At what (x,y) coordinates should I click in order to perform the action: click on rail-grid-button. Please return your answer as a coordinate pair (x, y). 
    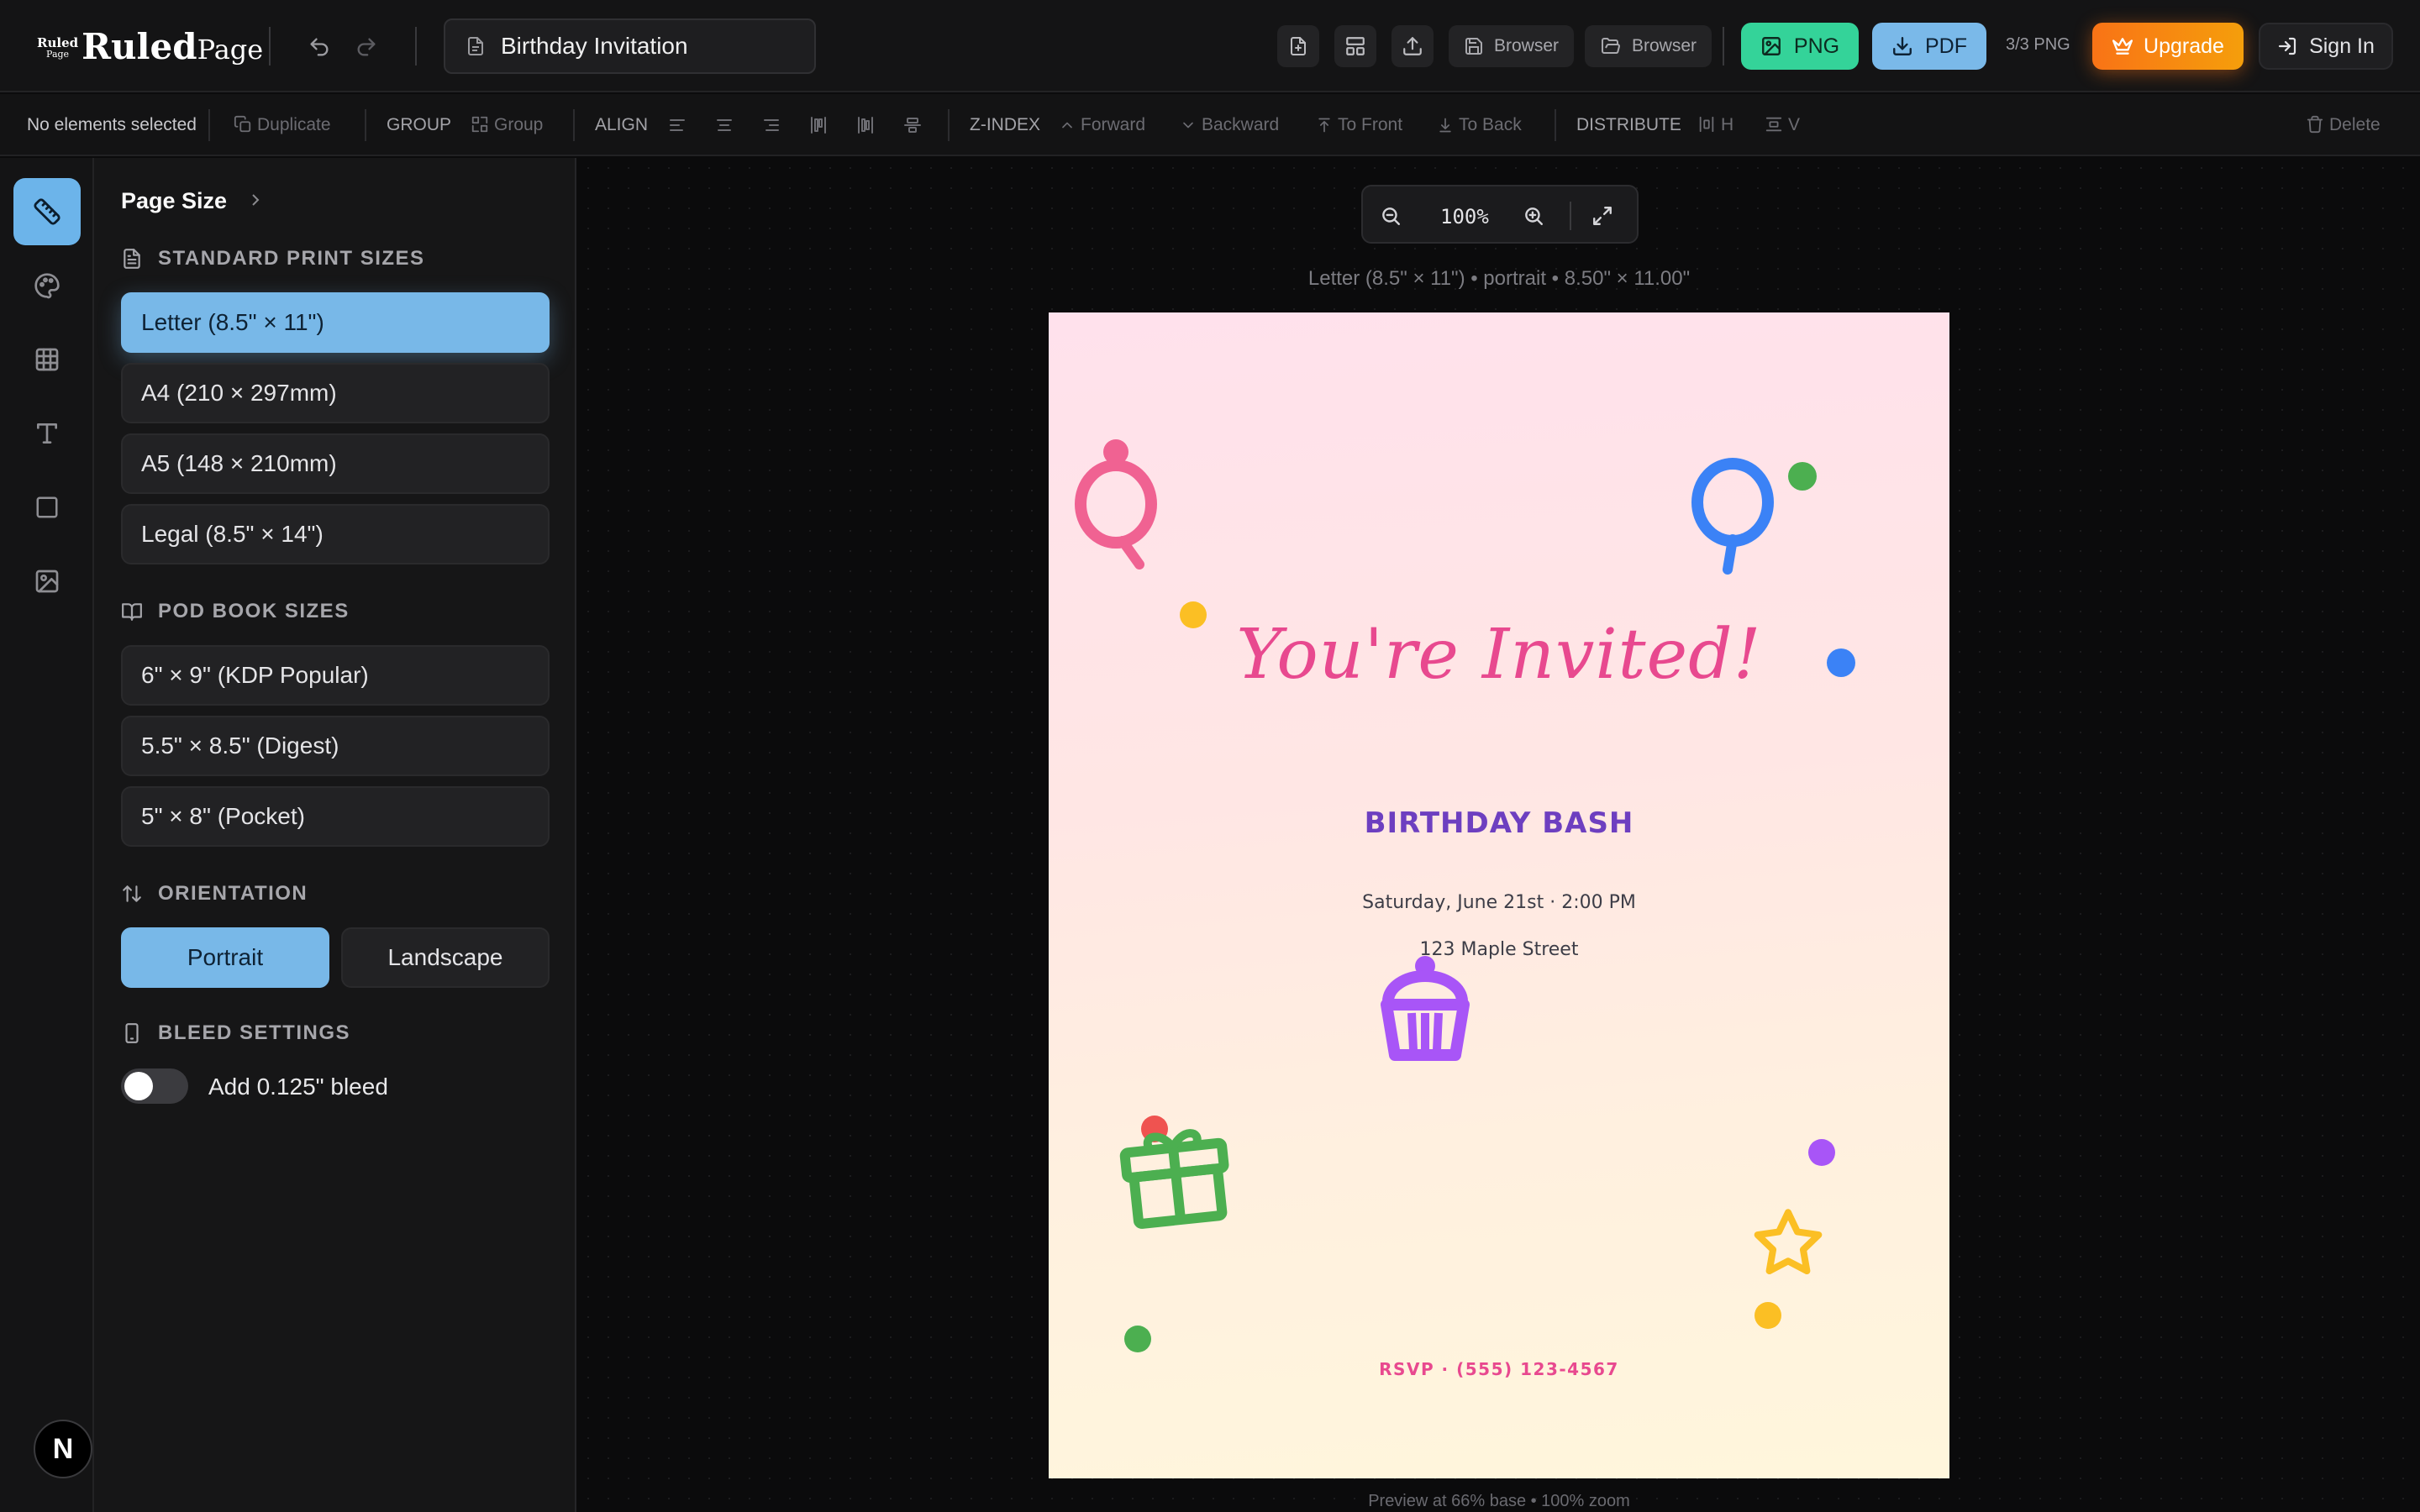
    Looking at the image, I should click on (47, 359).